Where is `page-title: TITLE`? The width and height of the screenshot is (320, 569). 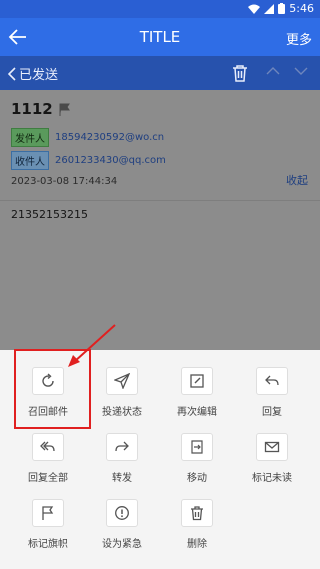 page-title: TITLE is located at coordinates (160, 37).